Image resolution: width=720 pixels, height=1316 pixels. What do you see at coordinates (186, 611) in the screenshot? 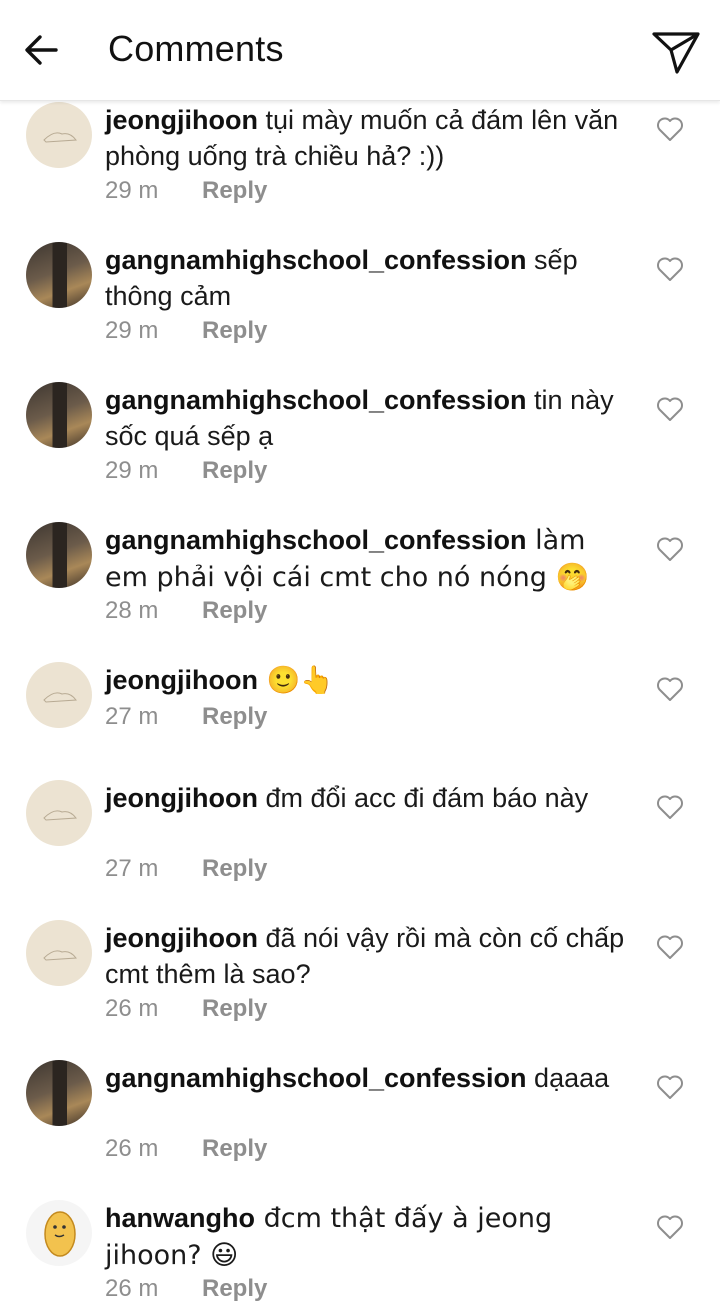
I see `comment-meta: 28 m Reply` at bounding box center [186, 611].